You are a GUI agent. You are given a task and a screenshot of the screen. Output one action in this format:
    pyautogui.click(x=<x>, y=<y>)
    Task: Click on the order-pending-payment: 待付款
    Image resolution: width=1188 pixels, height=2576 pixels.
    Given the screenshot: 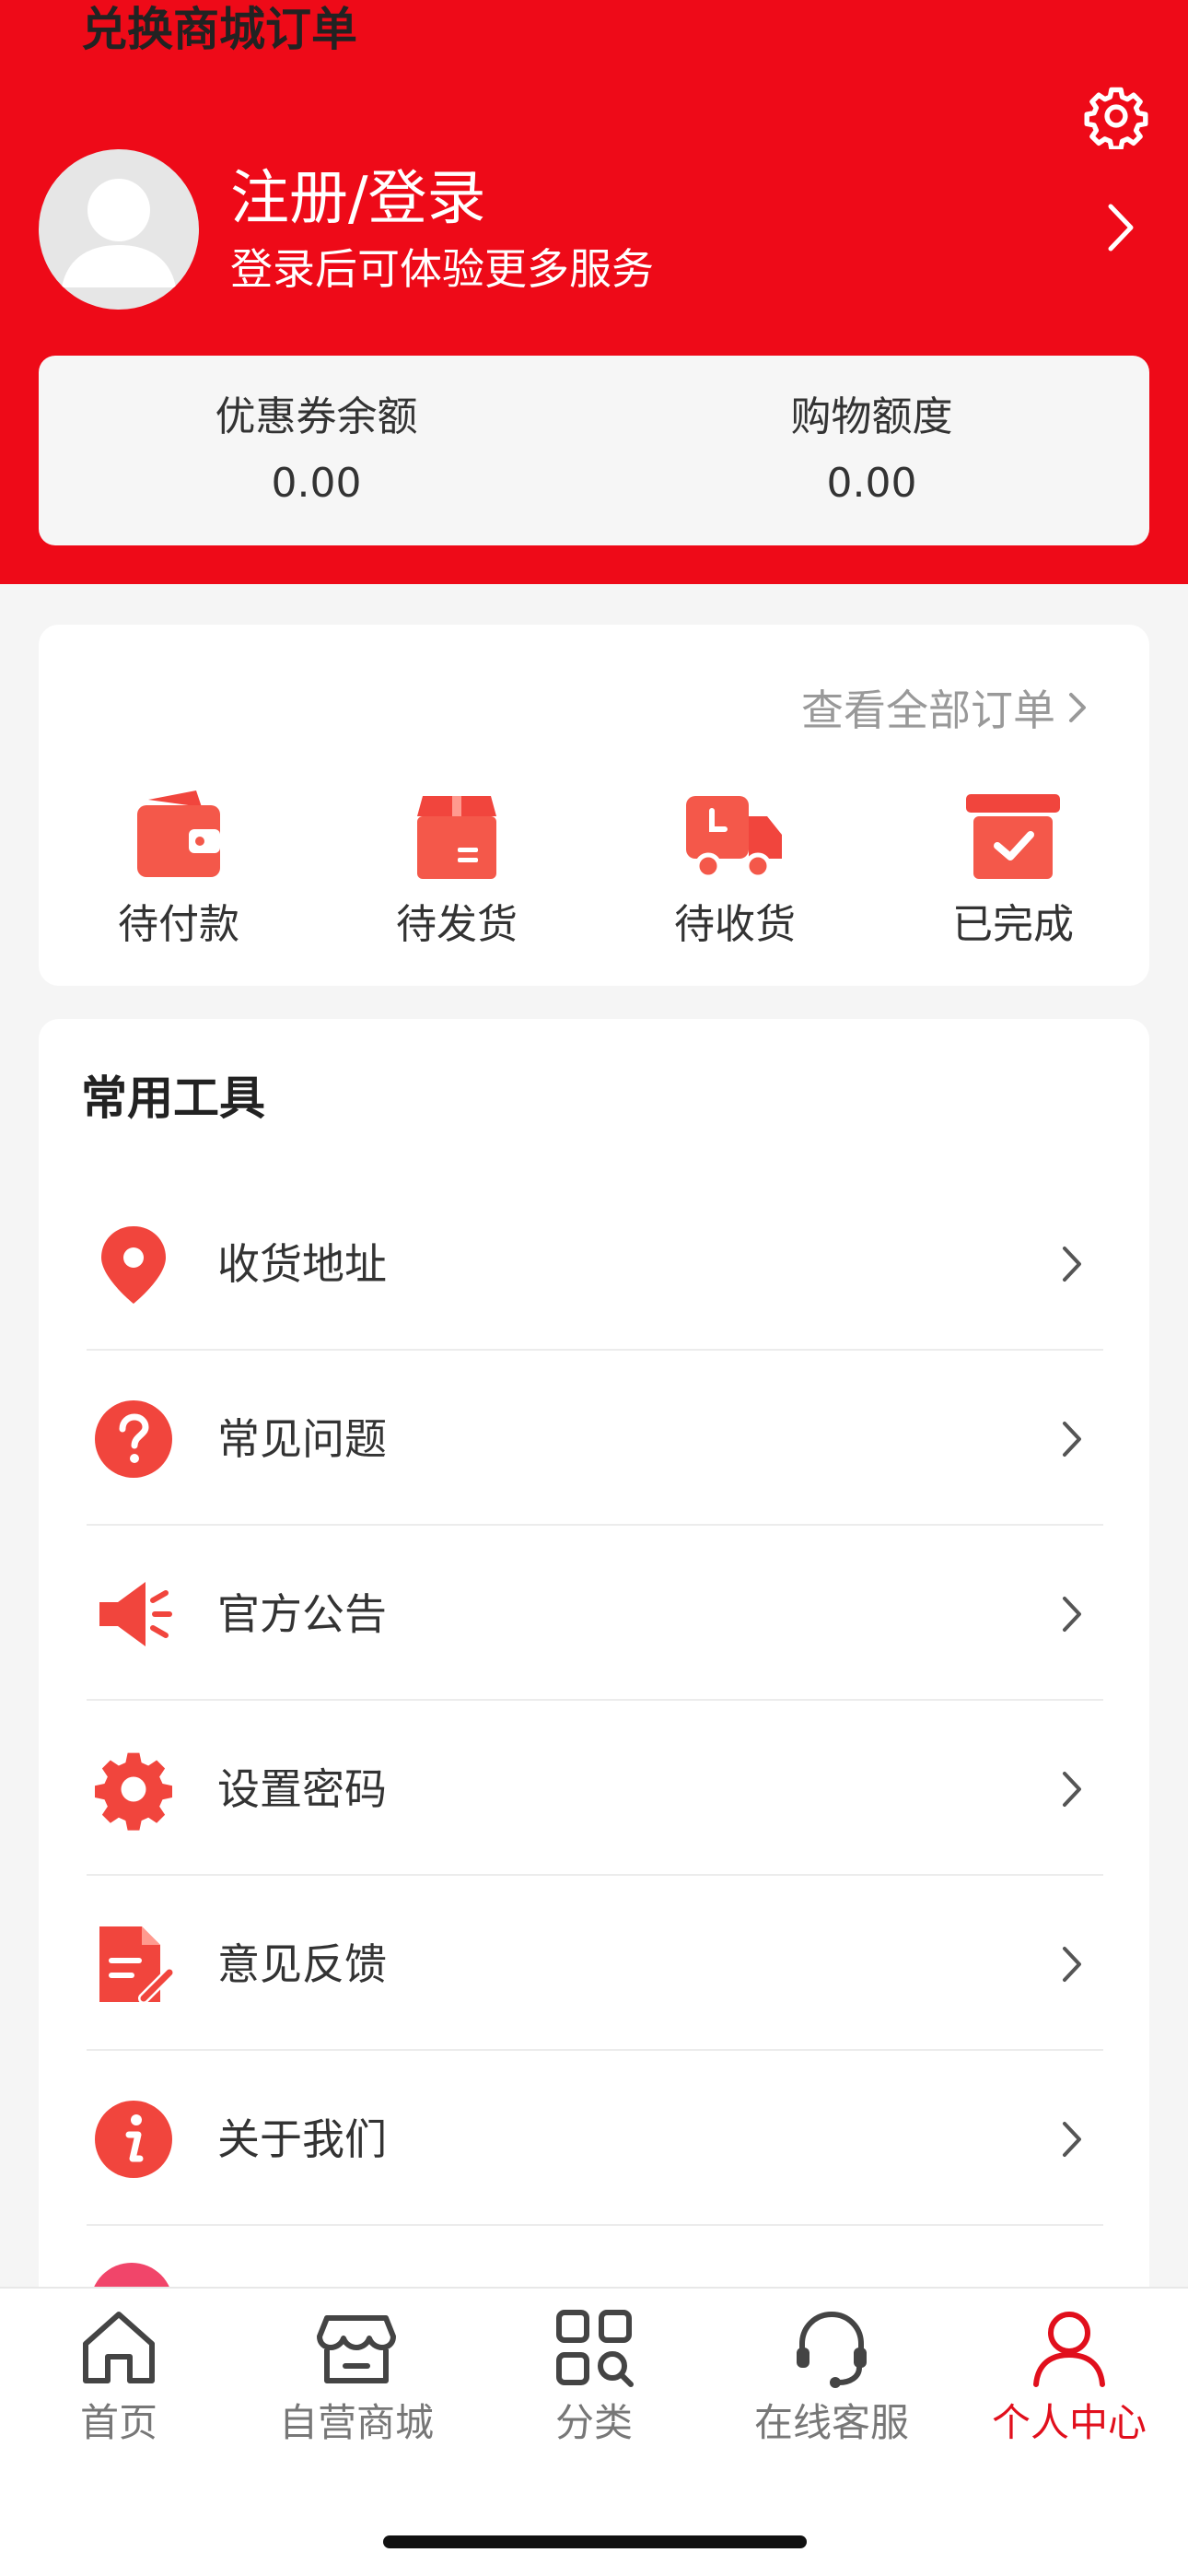 What is the action you would take?
    pyautogui.click(x=178, y=873)
    